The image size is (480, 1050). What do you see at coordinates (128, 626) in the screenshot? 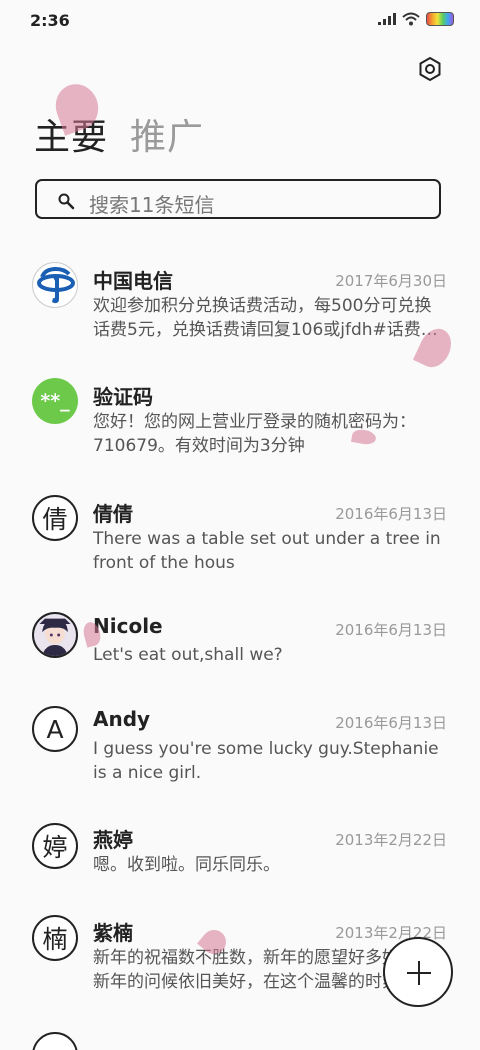
I see `contact-name: Nicole` at bounding box center [128, 626].